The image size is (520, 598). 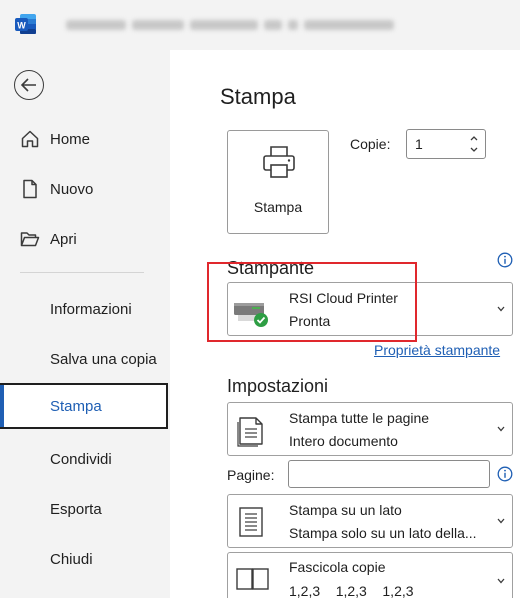 I want to click on sidebar-item-salva-copia: Salva una copia, so click(x=85, y=359).